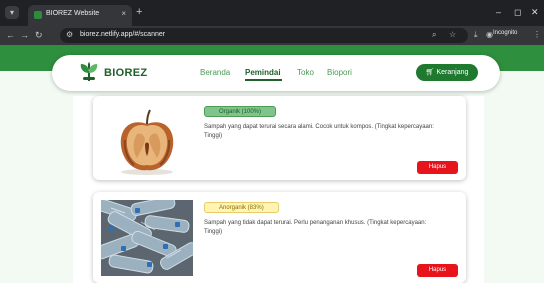 This screenshot has width=544, height=283. I want to click on brand-name: BIOREZ, so click(125, 73).